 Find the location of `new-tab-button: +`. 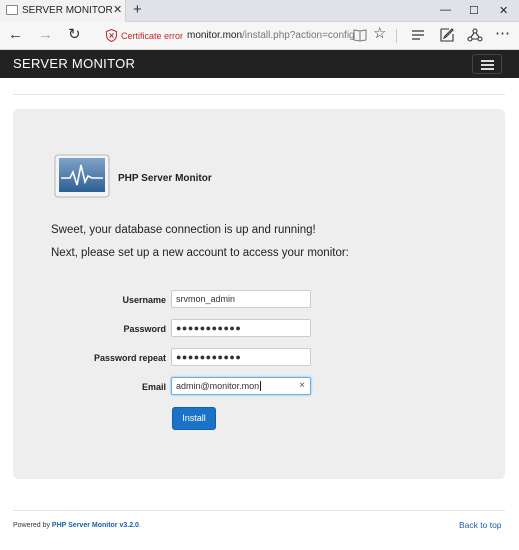

new-tab-button: + is located at coordinates (137, 9).